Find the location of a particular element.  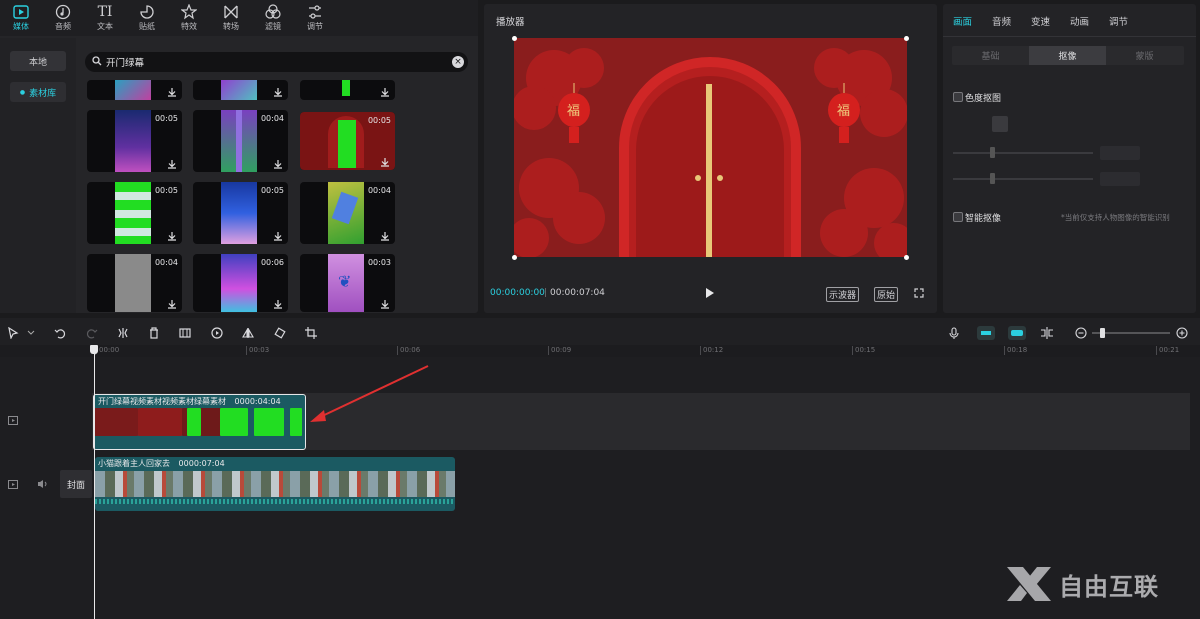

shadow-slider is located at coordinates (1023, 179).